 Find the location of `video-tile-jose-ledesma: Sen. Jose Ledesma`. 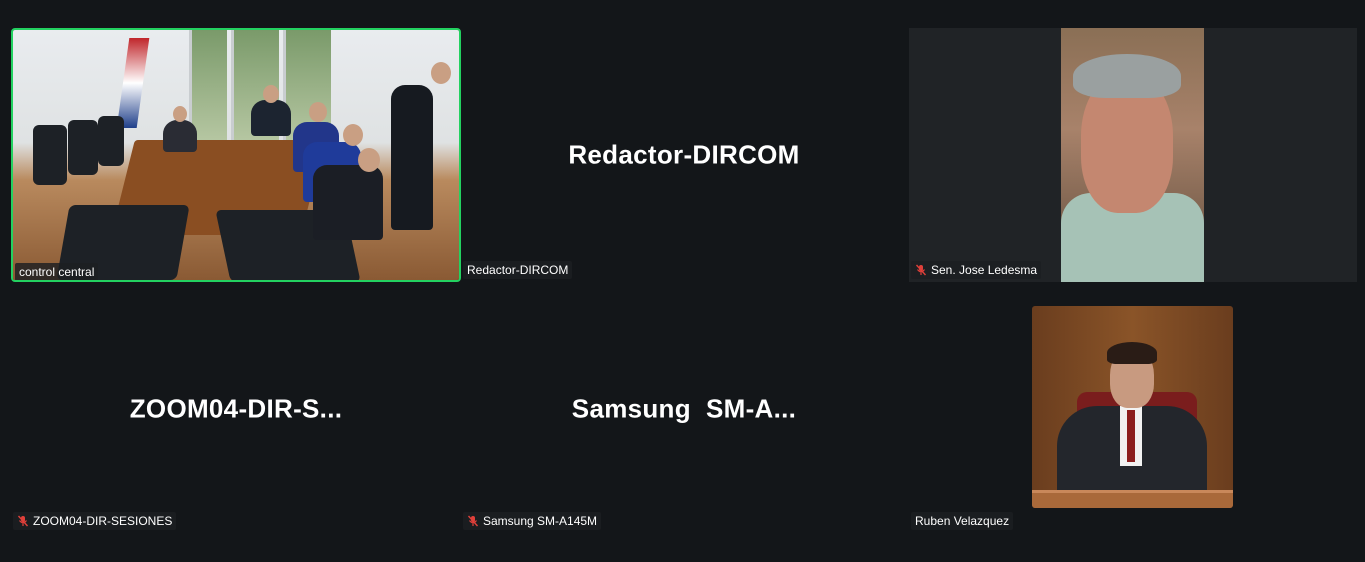

video-tile-jose-ledesma: Sen. Jose Ledesma is located at coordinates (1133, 155).